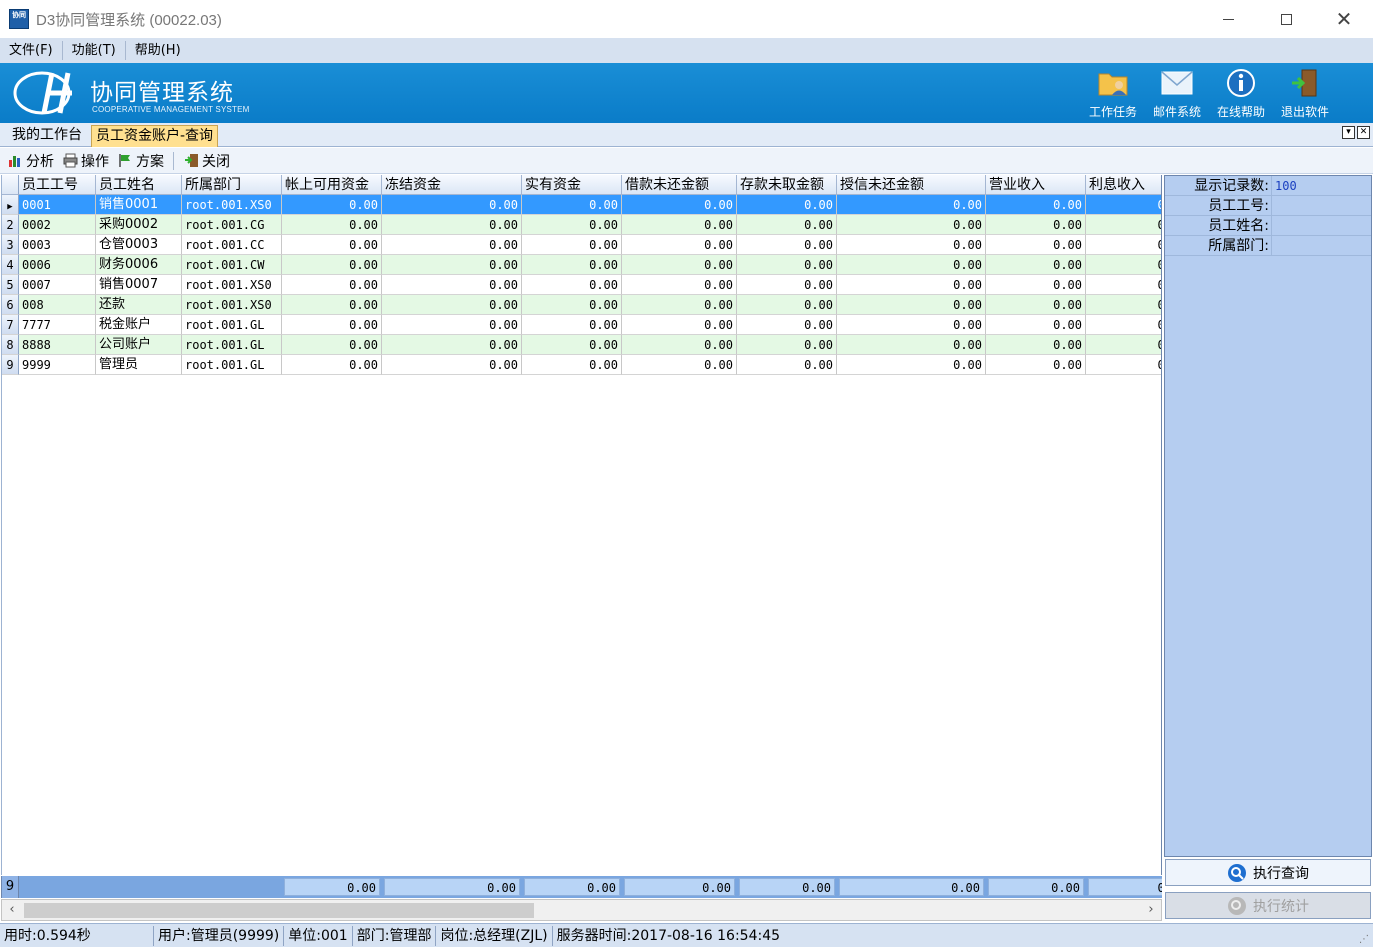 The image size is (1373, 947). I want to click on column-header: 借款未还金额, so click(679, 185).